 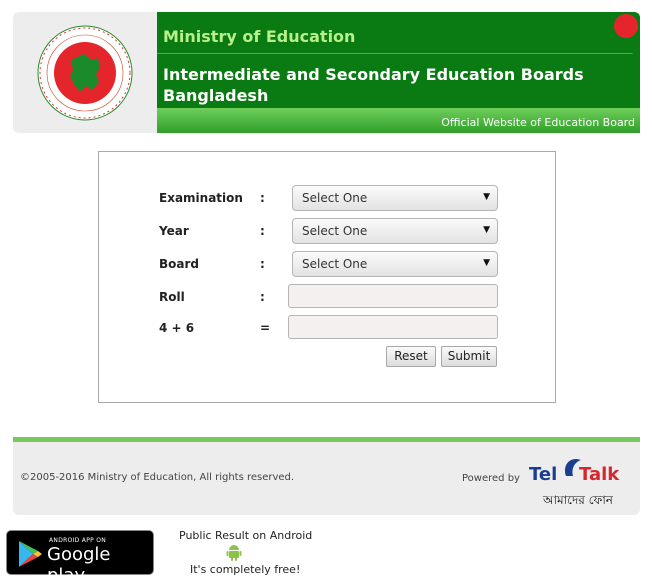 What do you see at coordinates (79, 563) in the screenshot?
I see `play-badge-title: Google play` at bounding box center [79, 563].